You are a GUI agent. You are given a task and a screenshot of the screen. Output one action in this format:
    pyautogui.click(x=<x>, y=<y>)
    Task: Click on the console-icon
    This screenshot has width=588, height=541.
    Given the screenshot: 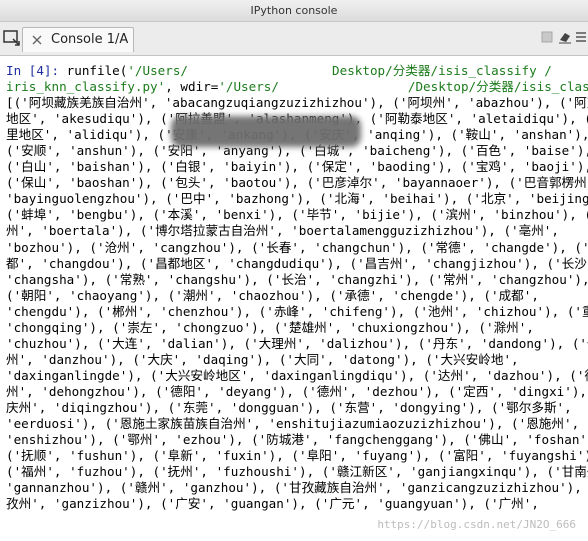 What is the action you would take?
    pyautogui.click(x=12, y=38)
    